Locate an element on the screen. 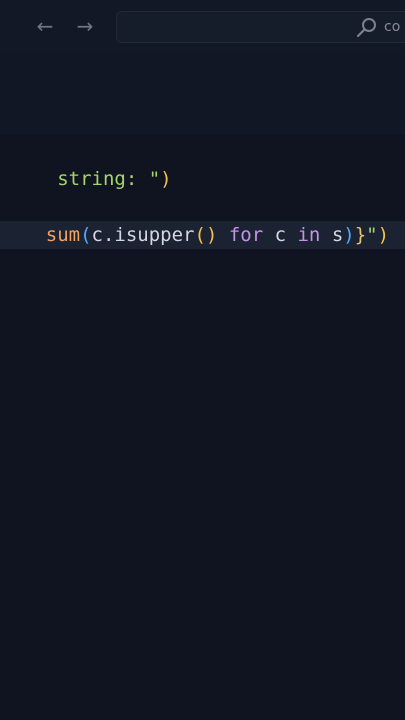  command-center-text: co is located at coordinates (392, 27).